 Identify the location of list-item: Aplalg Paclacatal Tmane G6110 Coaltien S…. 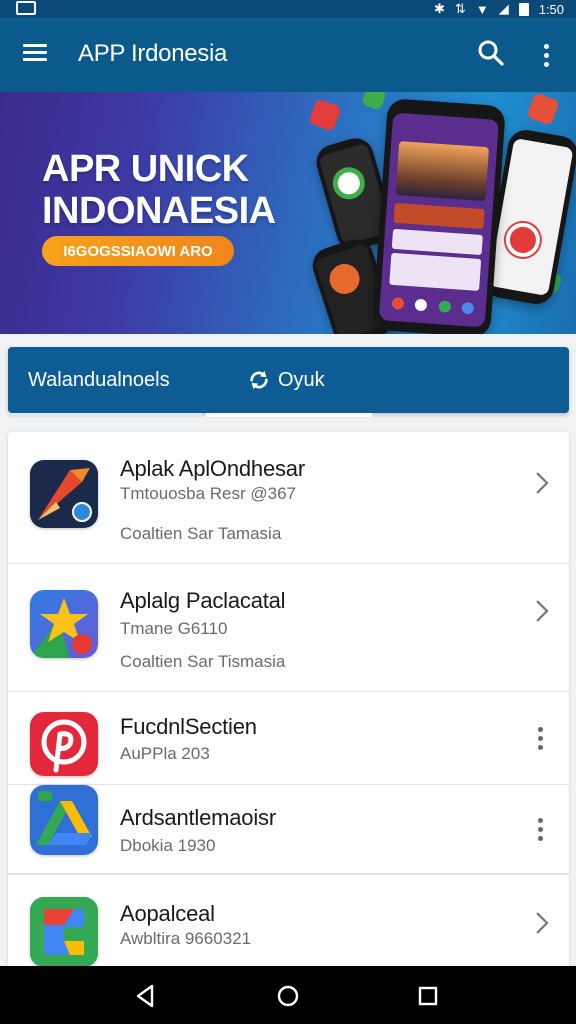
(288, 628).